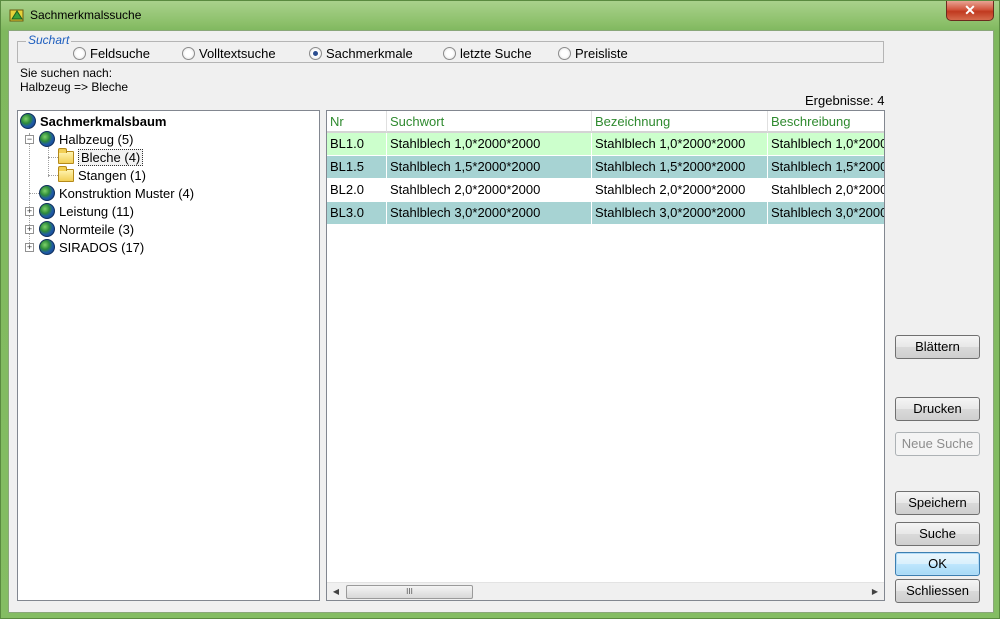 This screenshot has width=1000, height=619. Describe the element at coordinates (496, 53) in the screenshot. I see `radio-label: letzte Suche` at that location.